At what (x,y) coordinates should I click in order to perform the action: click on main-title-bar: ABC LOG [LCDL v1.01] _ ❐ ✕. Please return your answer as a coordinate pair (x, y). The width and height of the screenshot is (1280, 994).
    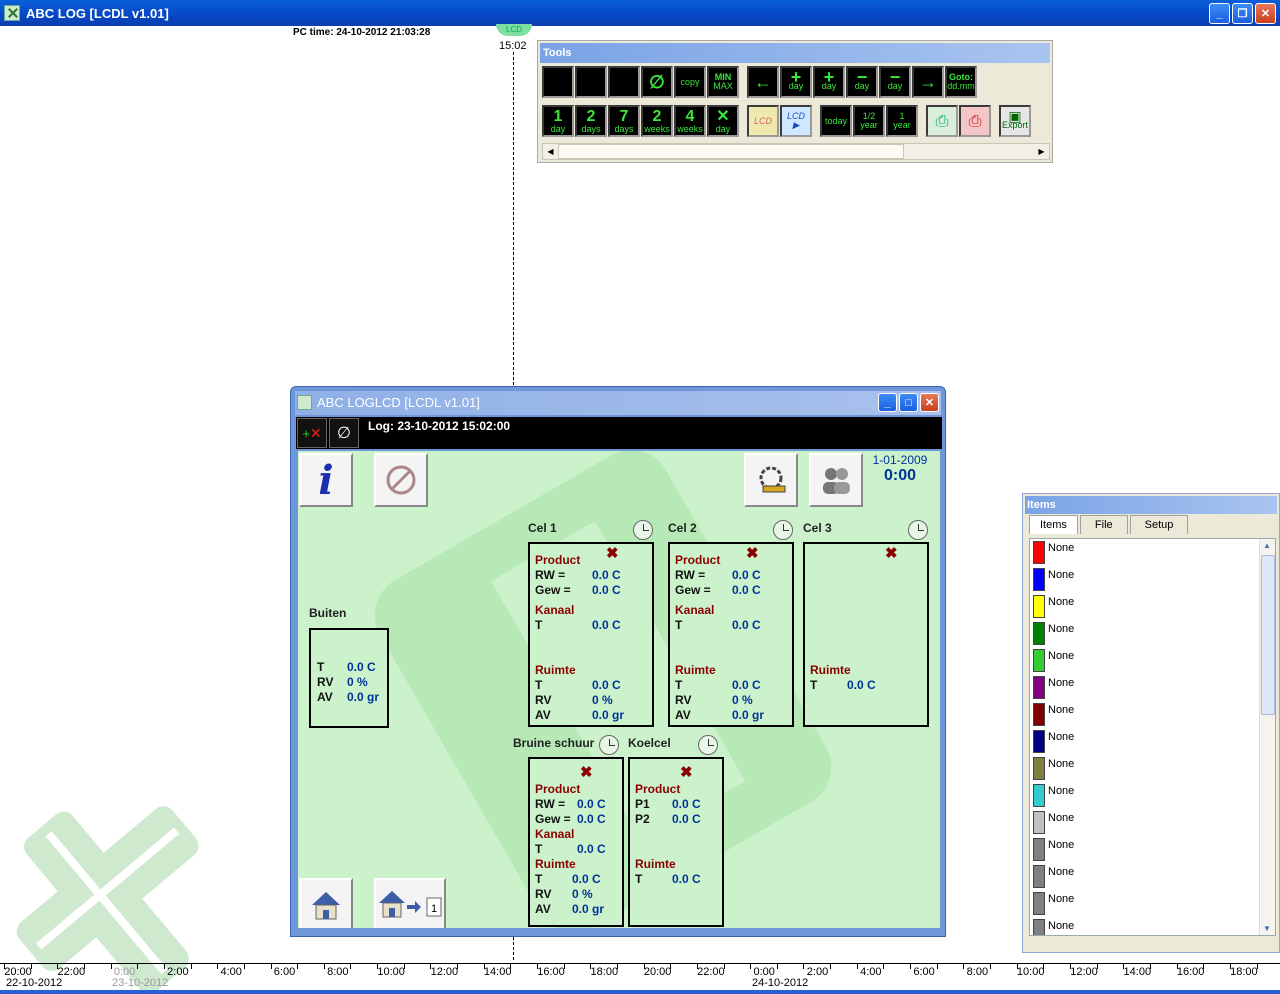
    Looking at the image, I should click on (640, 13).